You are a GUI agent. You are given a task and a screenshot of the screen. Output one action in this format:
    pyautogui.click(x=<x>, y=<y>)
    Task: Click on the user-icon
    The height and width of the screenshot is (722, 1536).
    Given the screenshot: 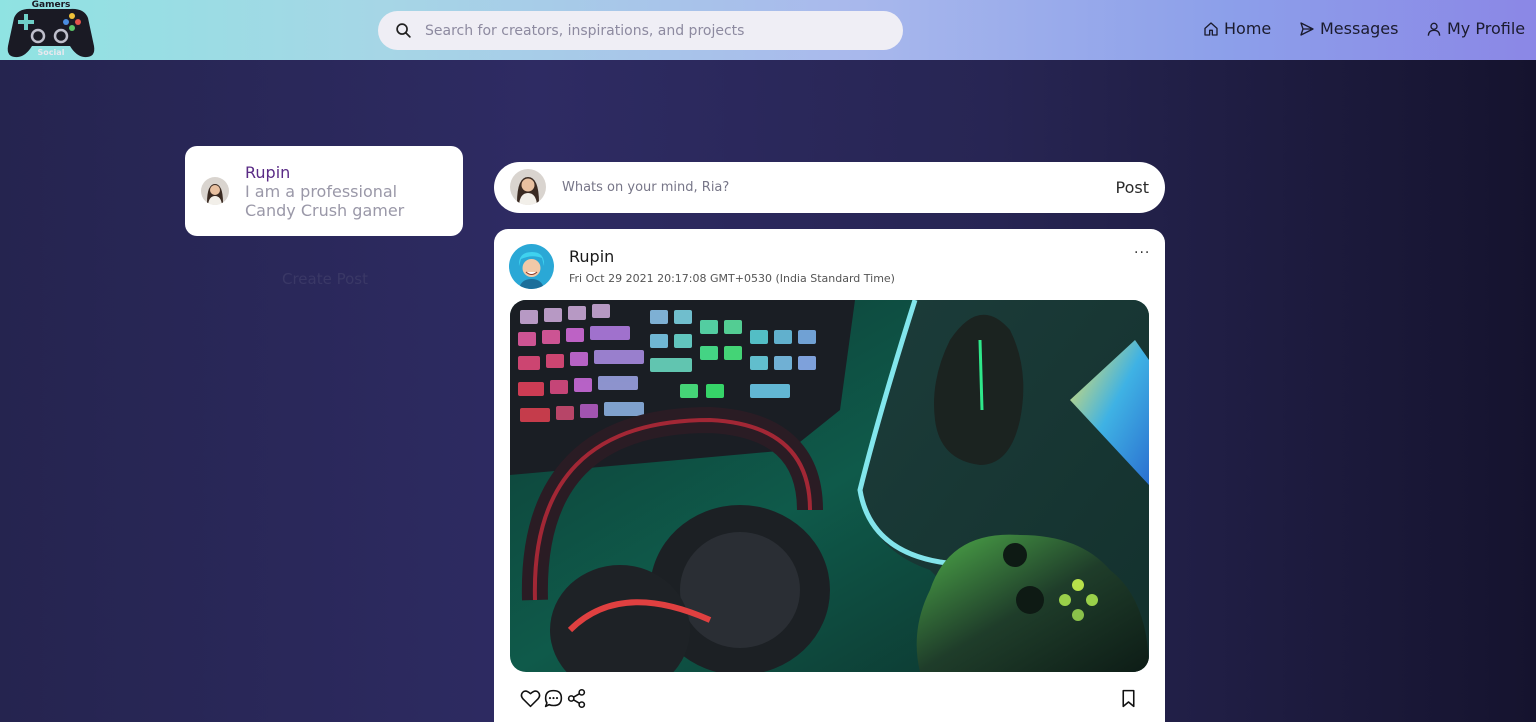 What is the action you would take?
    pyautogui.click(x=1434, y=29)
    